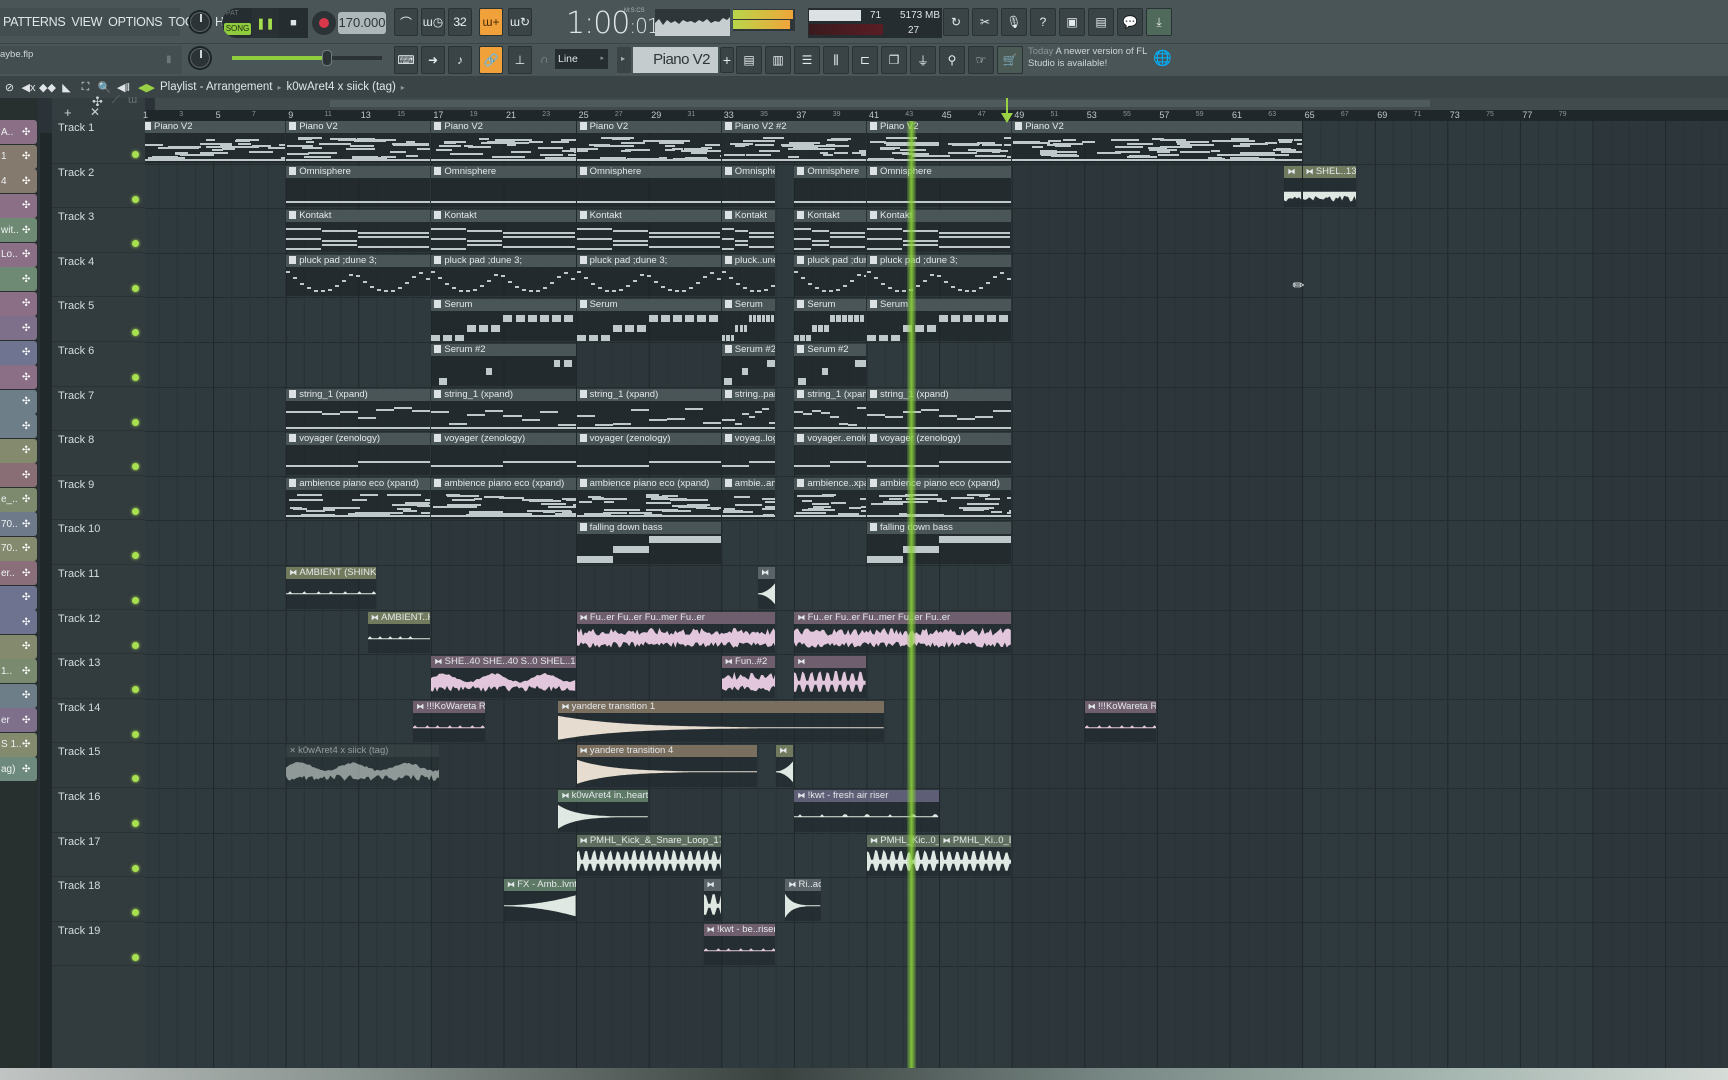 The height and width of the screenshot is (1080, 1728). I want to click on clip-header: ⧓ yandere transition 4, so click(667, 751).